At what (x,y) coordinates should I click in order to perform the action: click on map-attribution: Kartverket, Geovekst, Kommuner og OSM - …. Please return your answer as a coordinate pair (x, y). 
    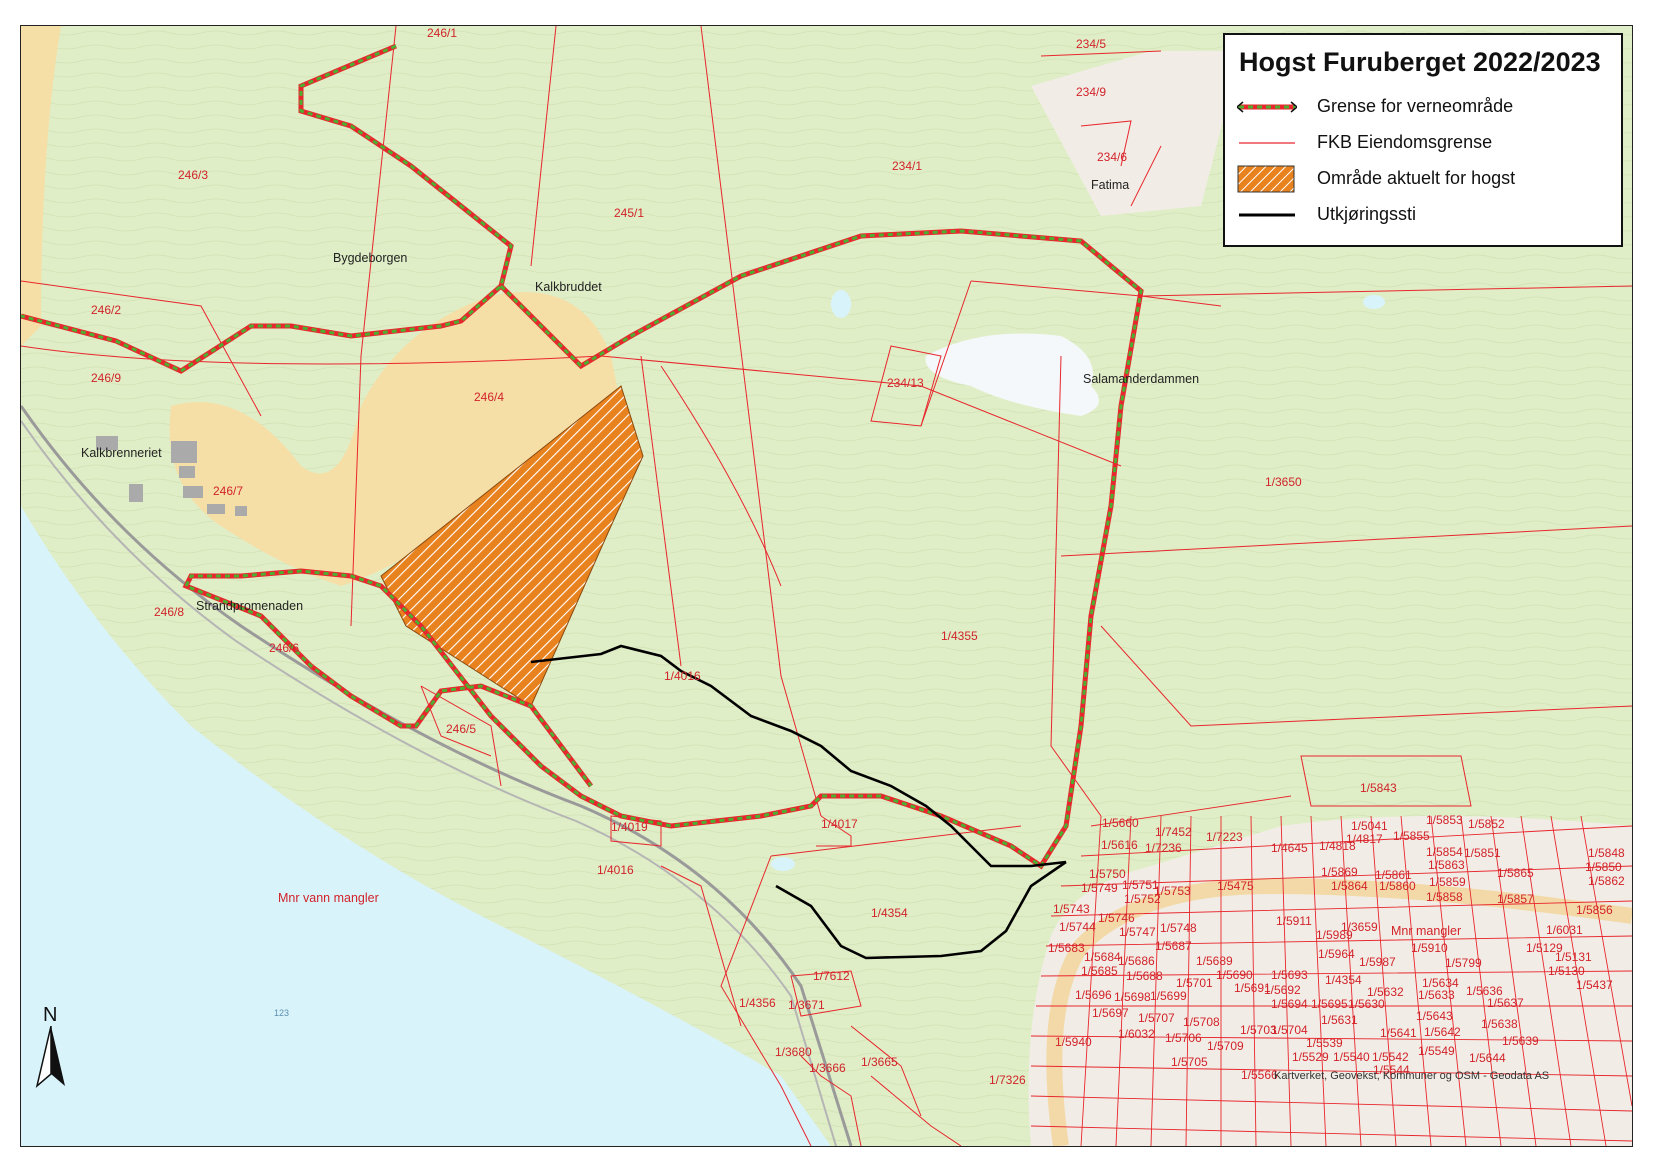
    Looking at the image, I should click on (1412, 1076).